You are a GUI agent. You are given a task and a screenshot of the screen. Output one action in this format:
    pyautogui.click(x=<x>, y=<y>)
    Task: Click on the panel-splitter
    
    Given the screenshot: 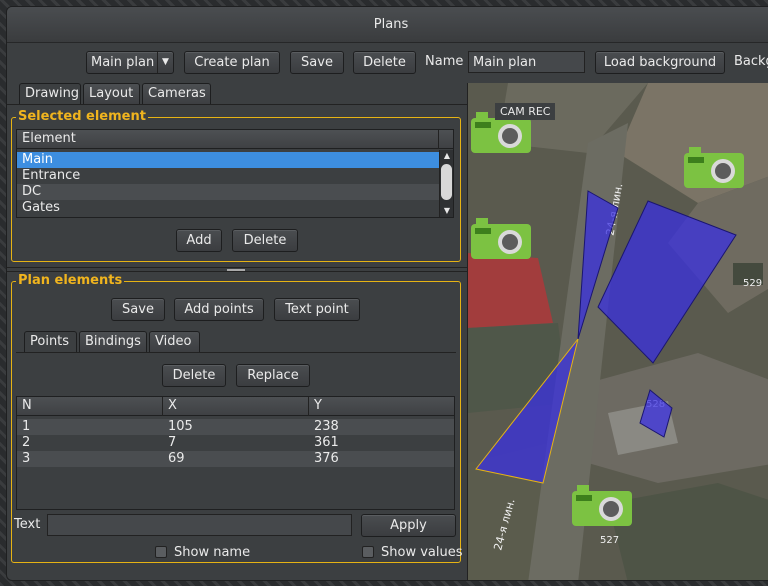 What is the action you would take?
    pyautogui.click(x=237, y=269)
    